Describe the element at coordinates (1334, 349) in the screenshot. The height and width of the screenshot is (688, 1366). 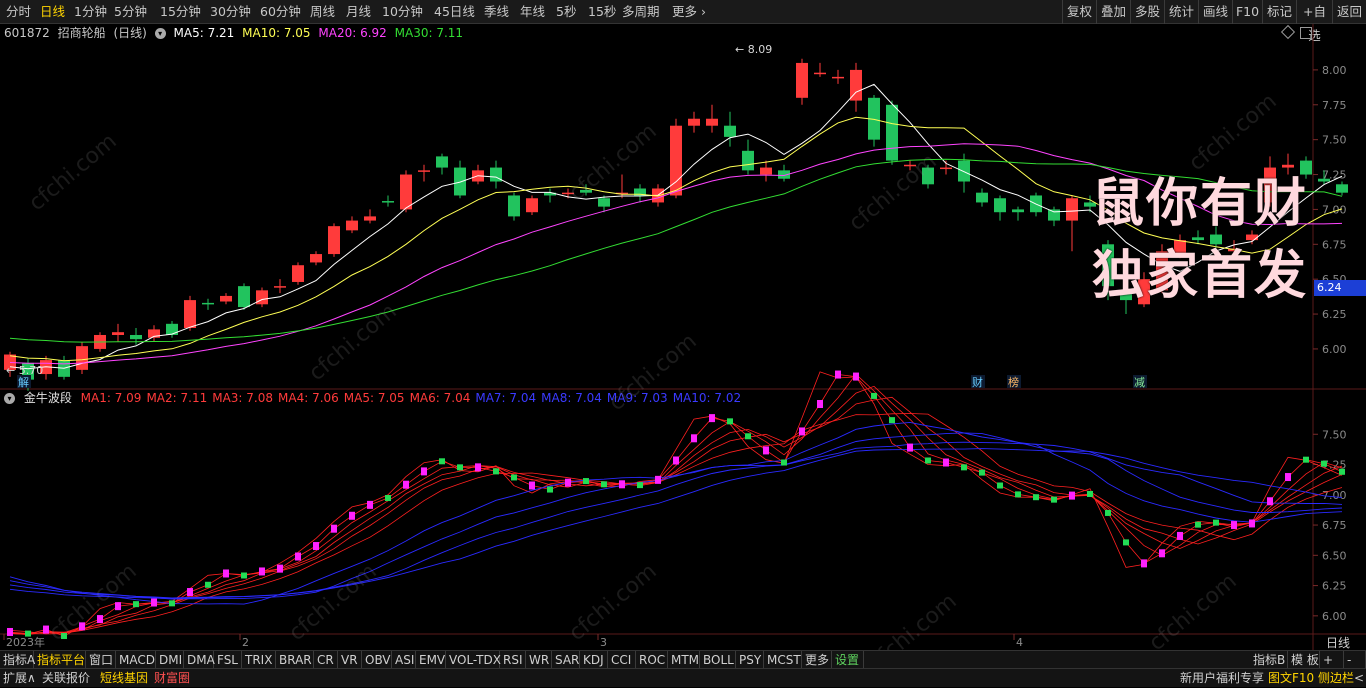
I see `price-tick-label: 6.00` at that location.